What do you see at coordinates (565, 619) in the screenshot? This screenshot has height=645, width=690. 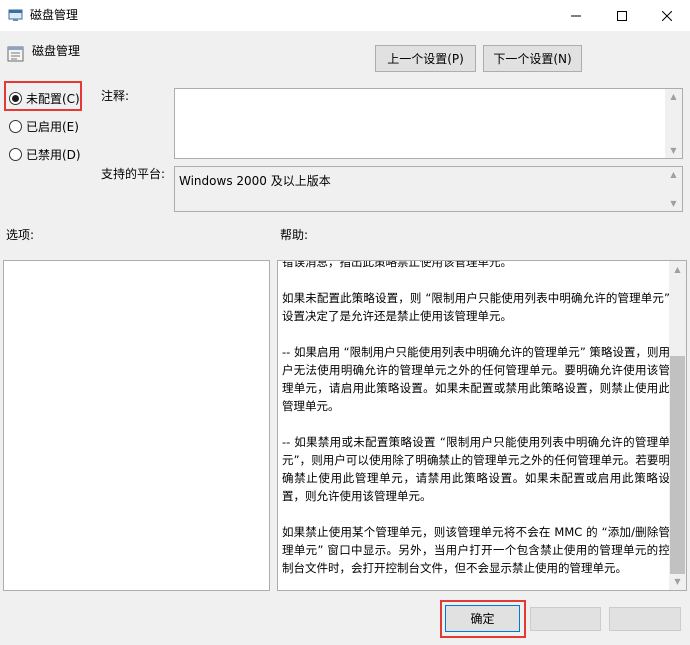 I see `cancel-button` at bounding box center [565, 619].